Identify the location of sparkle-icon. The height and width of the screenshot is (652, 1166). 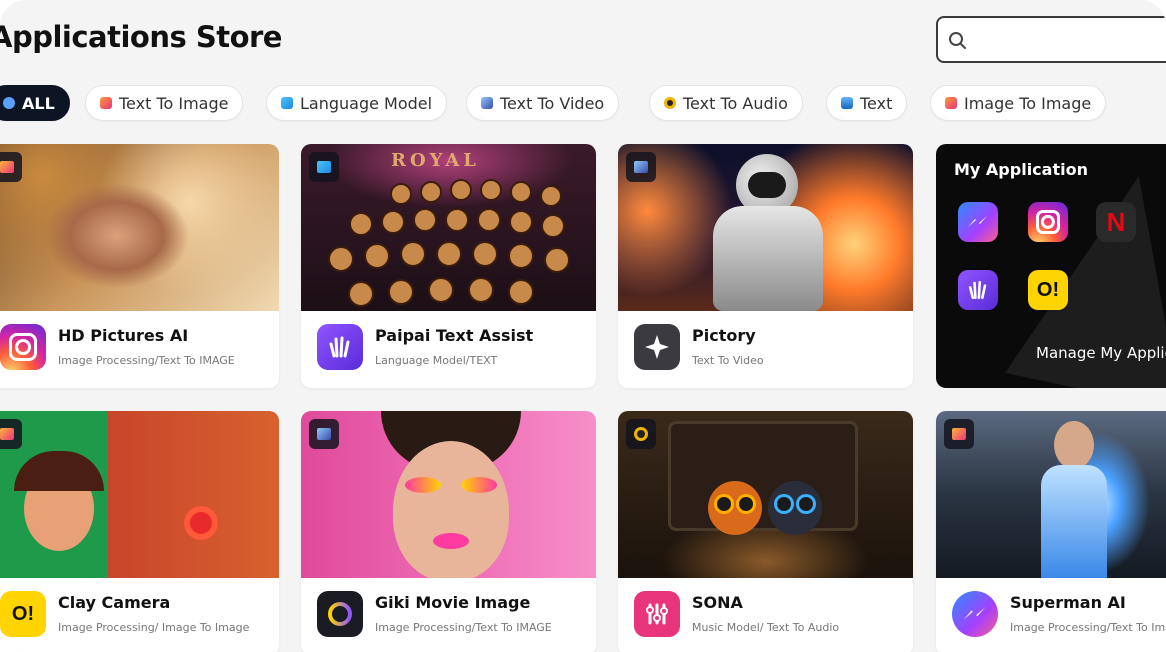
(657, 347).